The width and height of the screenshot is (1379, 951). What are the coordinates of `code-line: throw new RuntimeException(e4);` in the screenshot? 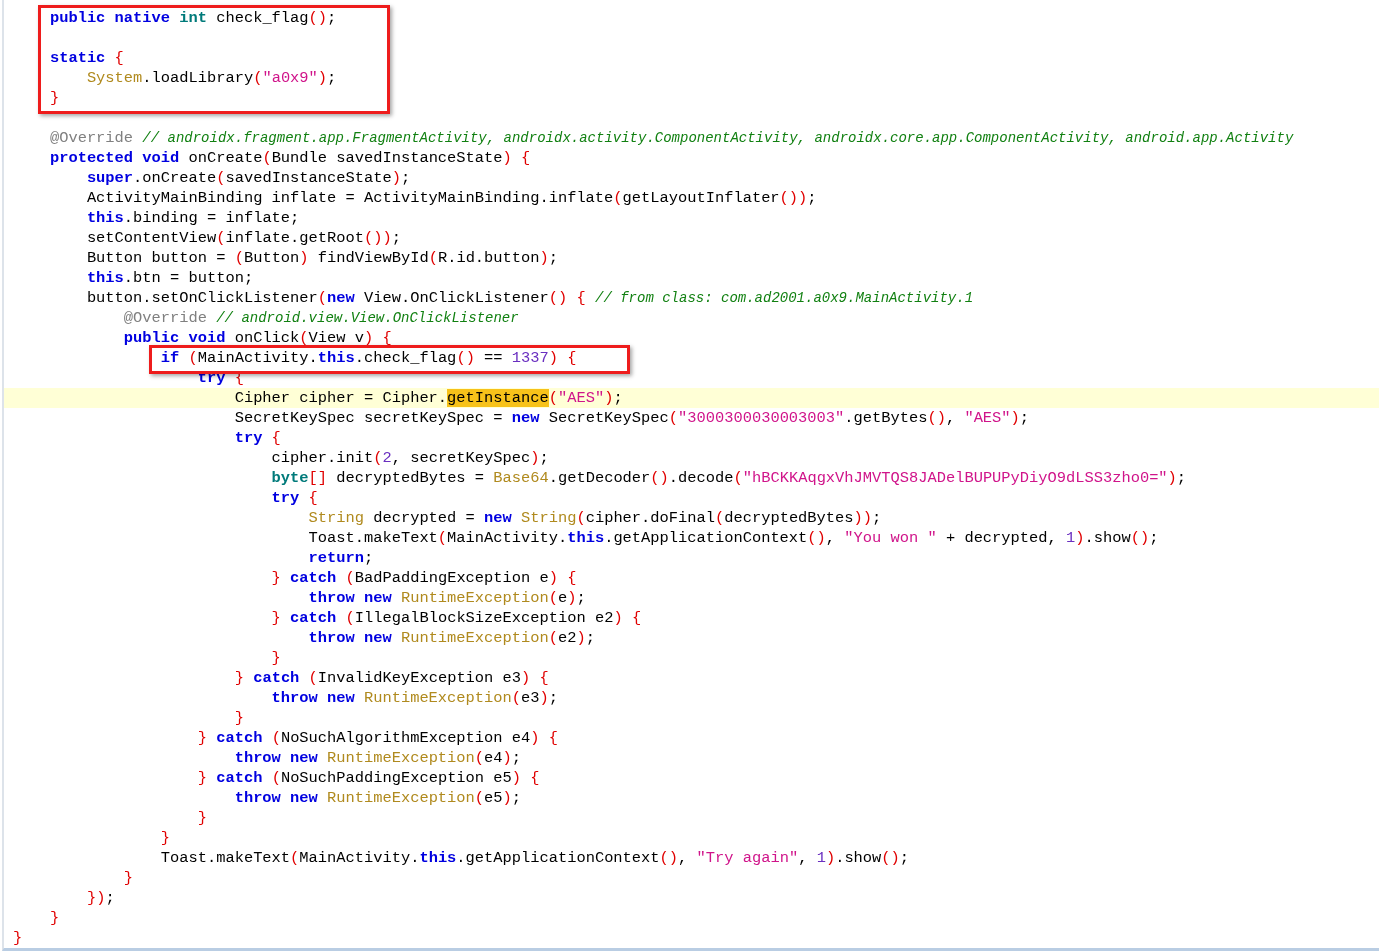 It's located at (378, 758).